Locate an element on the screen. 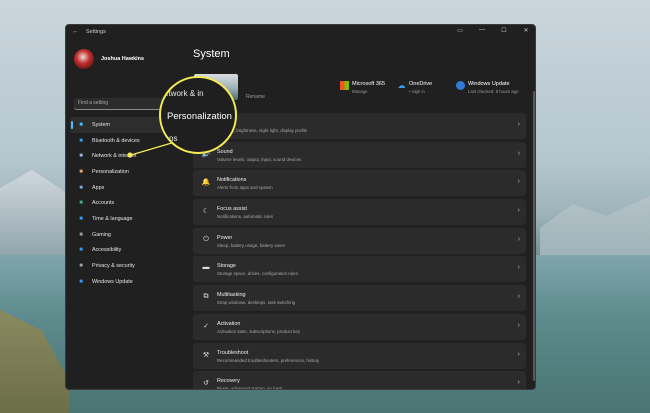  quick-microsoft365: Microsoft 365 Manage is located at coordinates (363, 87).